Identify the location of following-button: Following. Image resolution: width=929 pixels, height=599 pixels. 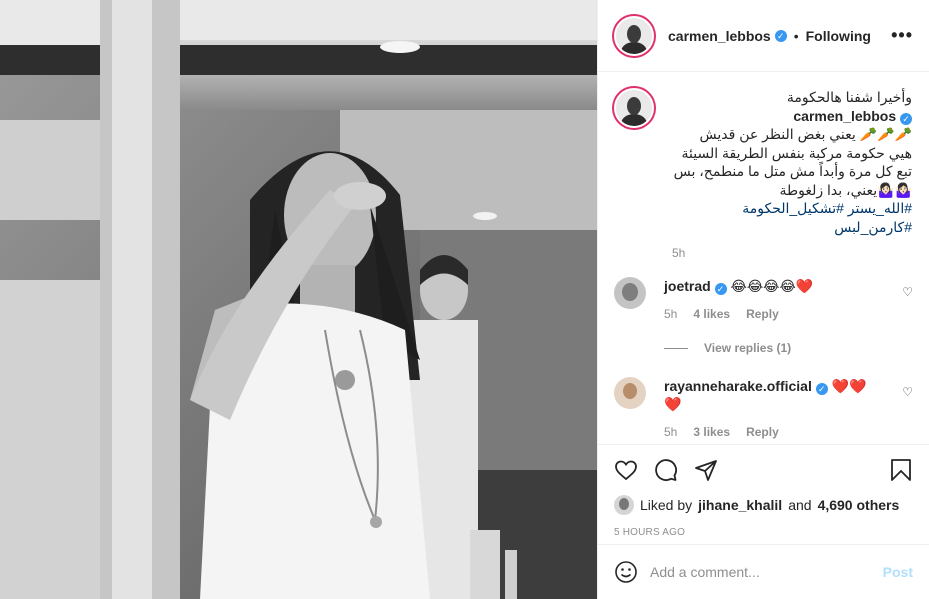
(838, 36).